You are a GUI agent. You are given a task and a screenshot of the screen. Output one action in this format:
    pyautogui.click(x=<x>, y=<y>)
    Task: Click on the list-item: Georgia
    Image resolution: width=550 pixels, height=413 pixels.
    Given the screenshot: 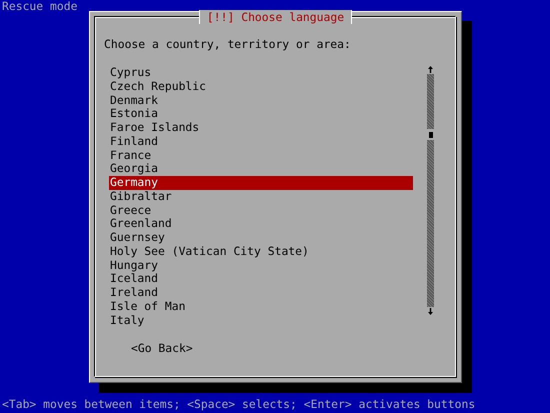 What is the action you would take?
    pyautogui.click(x=261, y=169)
    